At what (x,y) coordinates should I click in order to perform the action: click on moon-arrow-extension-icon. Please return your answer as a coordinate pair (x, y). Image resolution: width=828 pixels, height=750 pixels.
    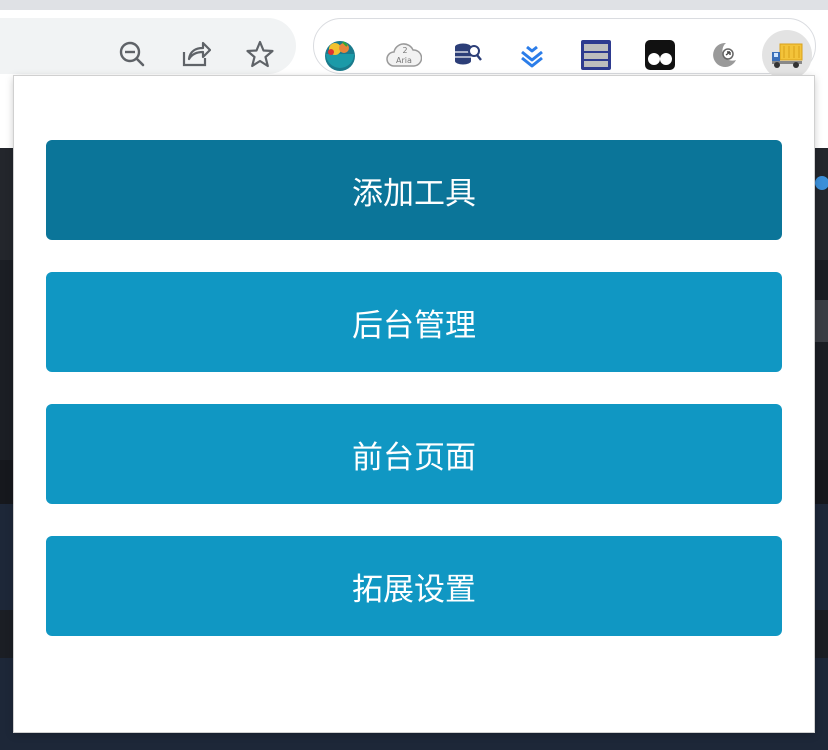
    Looking at the image, I should click on (724, 55).